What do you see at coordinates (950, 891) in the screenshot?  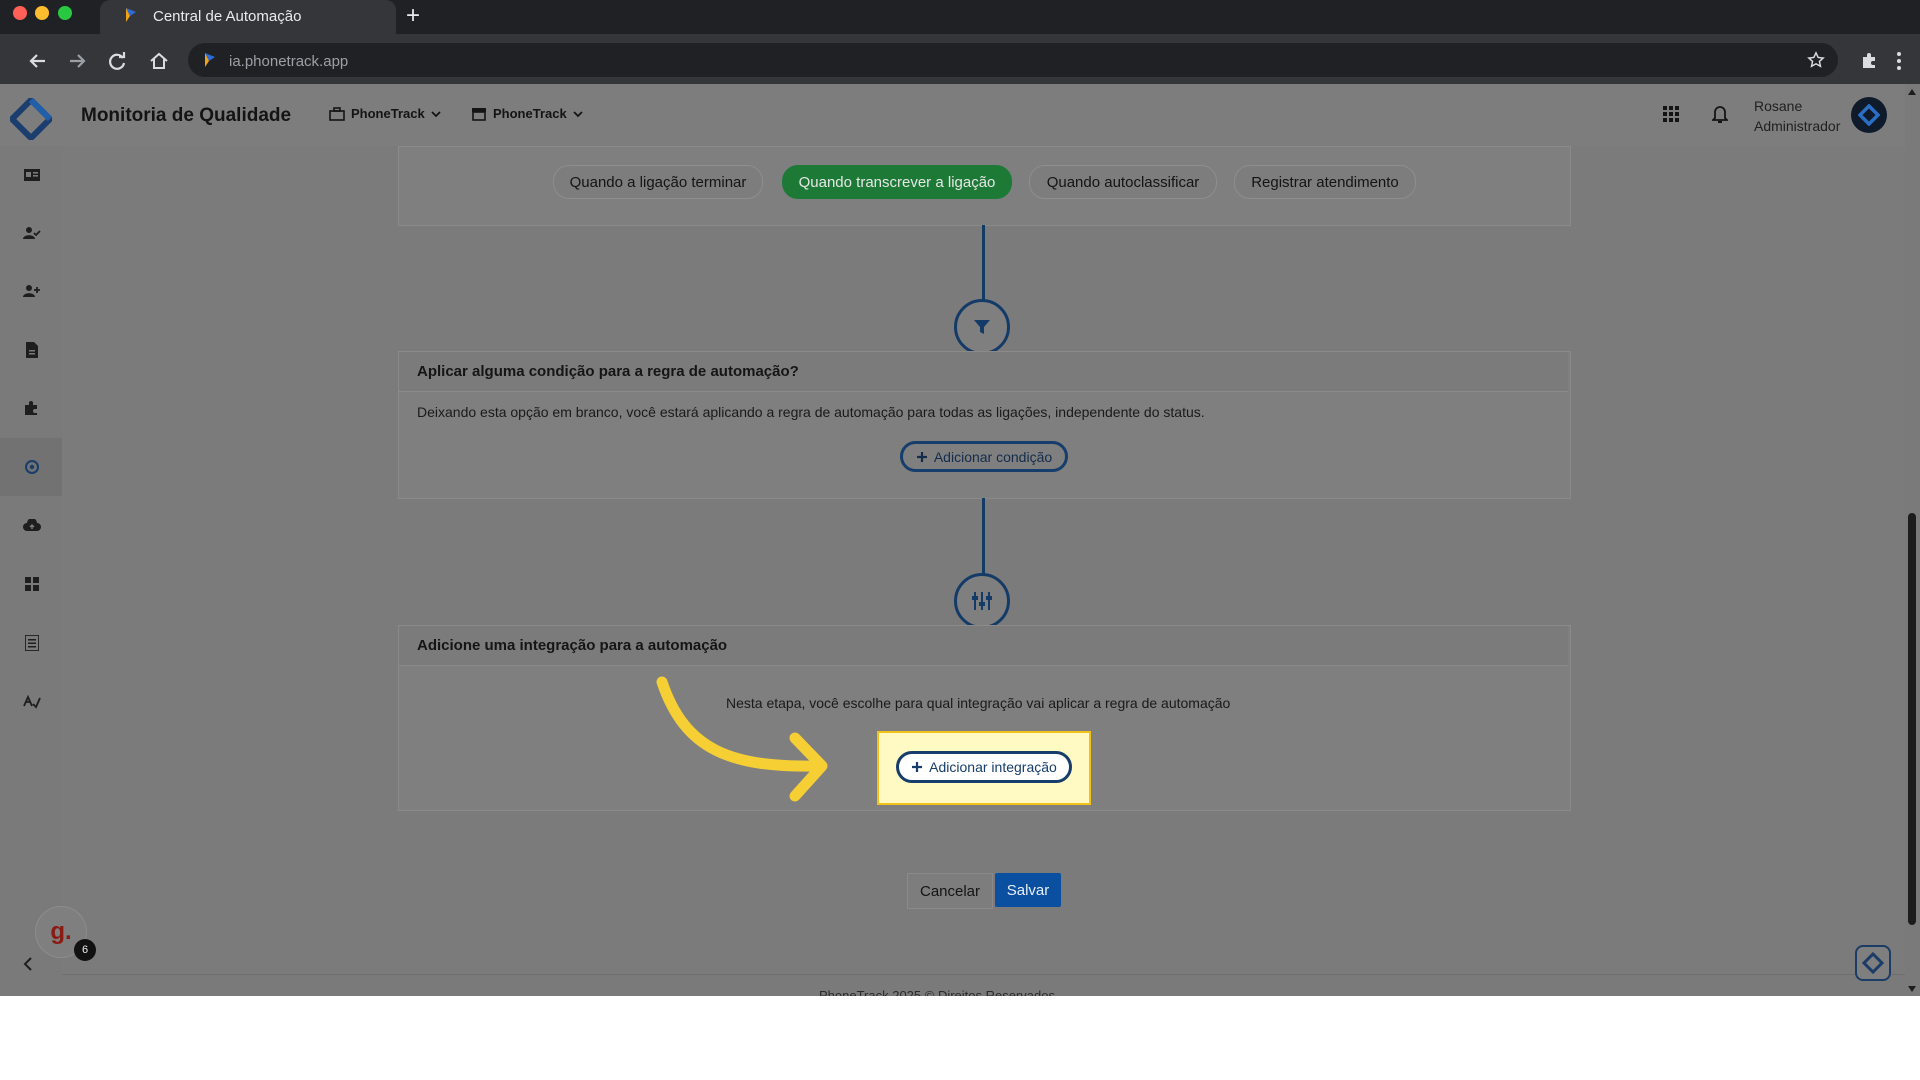 I see `cancel-button: Cancelar` at bounding box center [950, 891].